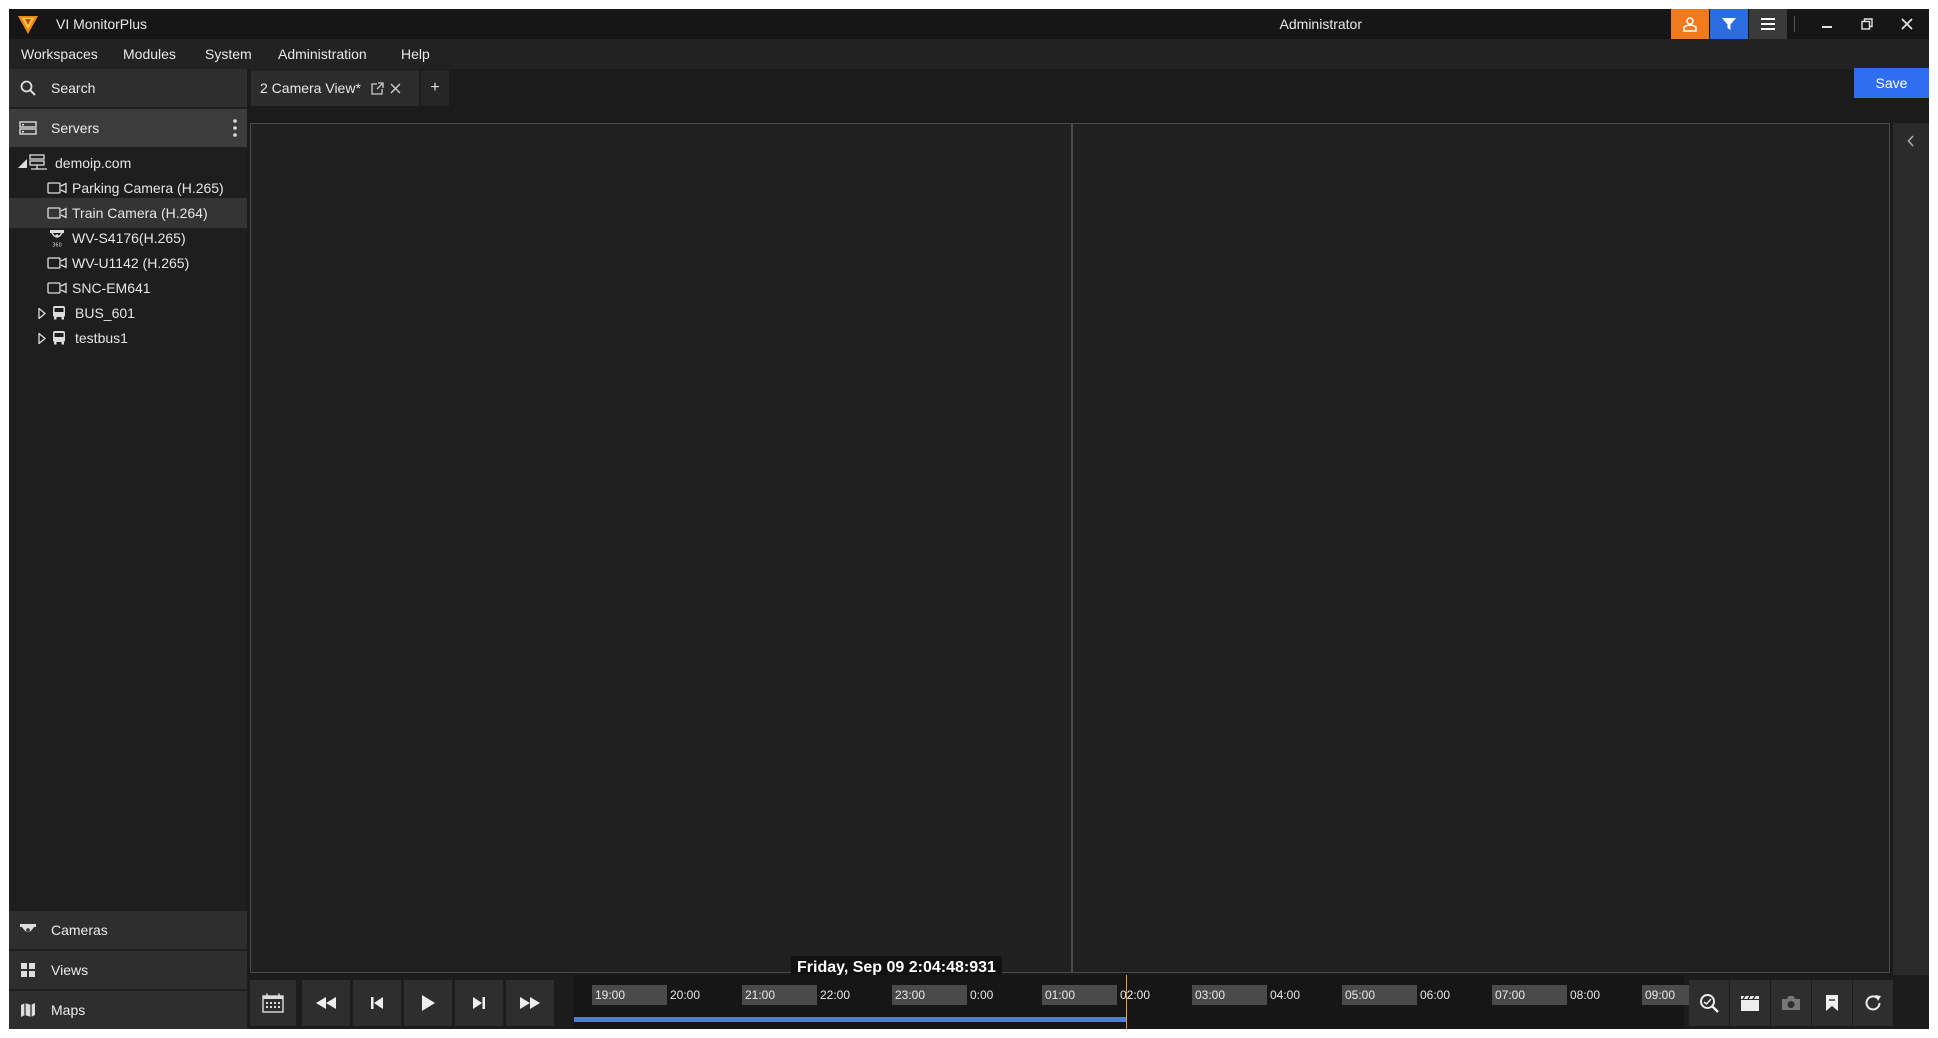 Image resolution: width=1938 pixels, height=1038 pixels. What do you see at coordinates (148, 188) in the screenshot?
I see `tree-item-label: Parking Camera (H.265)` at bounding box center [148, 188].